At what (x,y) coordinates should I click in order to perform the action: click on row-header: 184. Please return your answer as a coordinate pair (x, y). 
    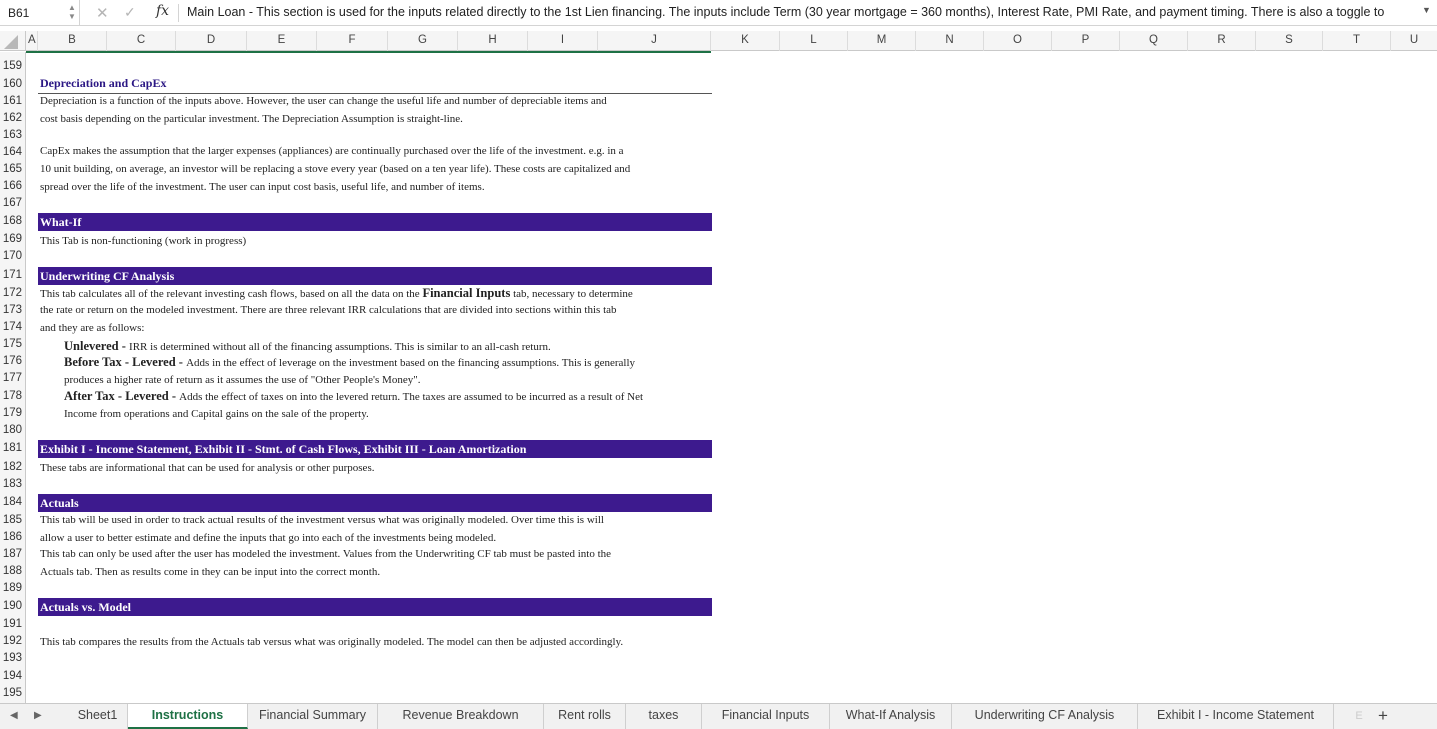
    Looking at the image, I should click on (13, 502).